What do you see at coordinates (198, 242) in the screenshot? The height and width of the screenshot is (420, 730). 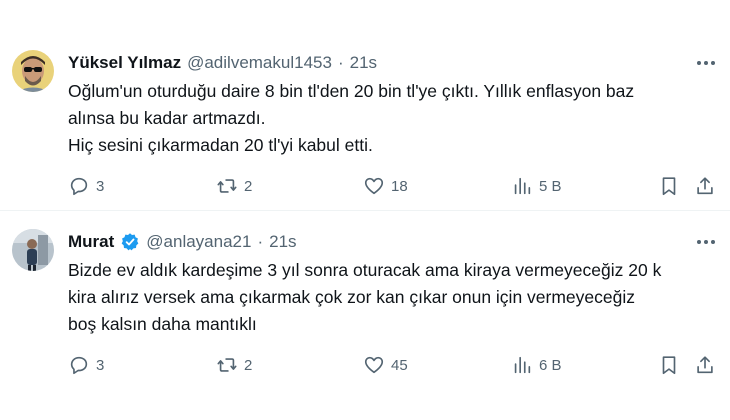 I see `user-handle: @anlayana21` at bounding box center [198, 242].